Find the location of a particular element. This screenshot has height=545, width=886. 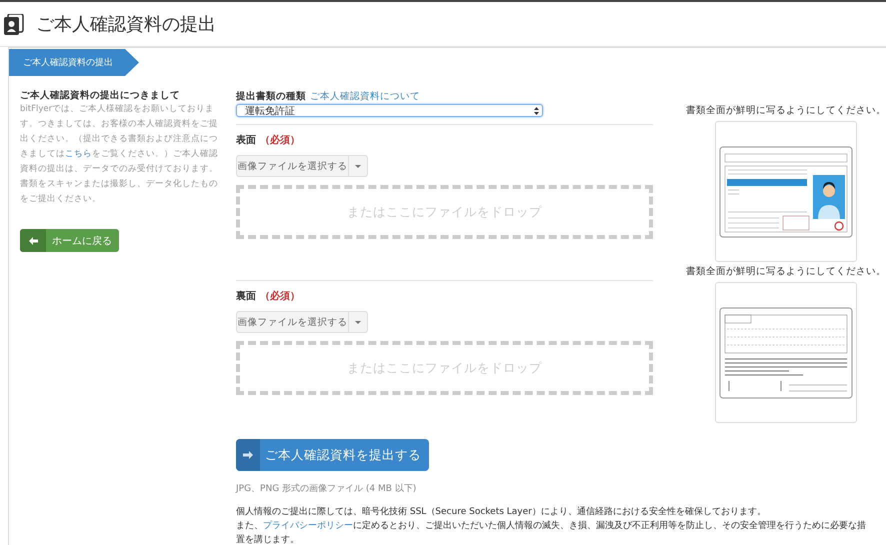

privacy-paragraph: また、プライバシーポリシーに定めるとおり、ご提出いただいた個人情報の滅失、き損、漏洩及び不正利用等を防止し、その安全管理を行うために必要な措置を講じます。 is located at coordinates (551, 532).